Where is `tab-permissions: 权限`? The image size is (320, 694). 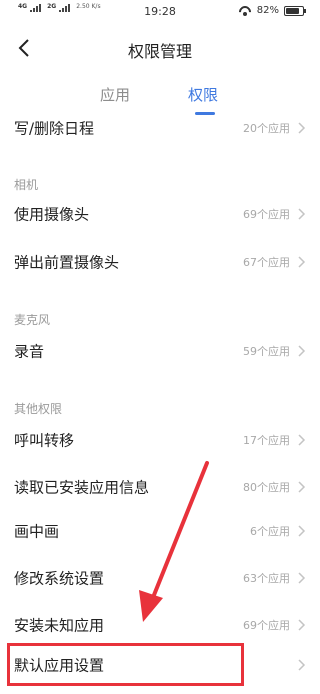 tab-permissions: 权限 is located at coordinates (203, 94).